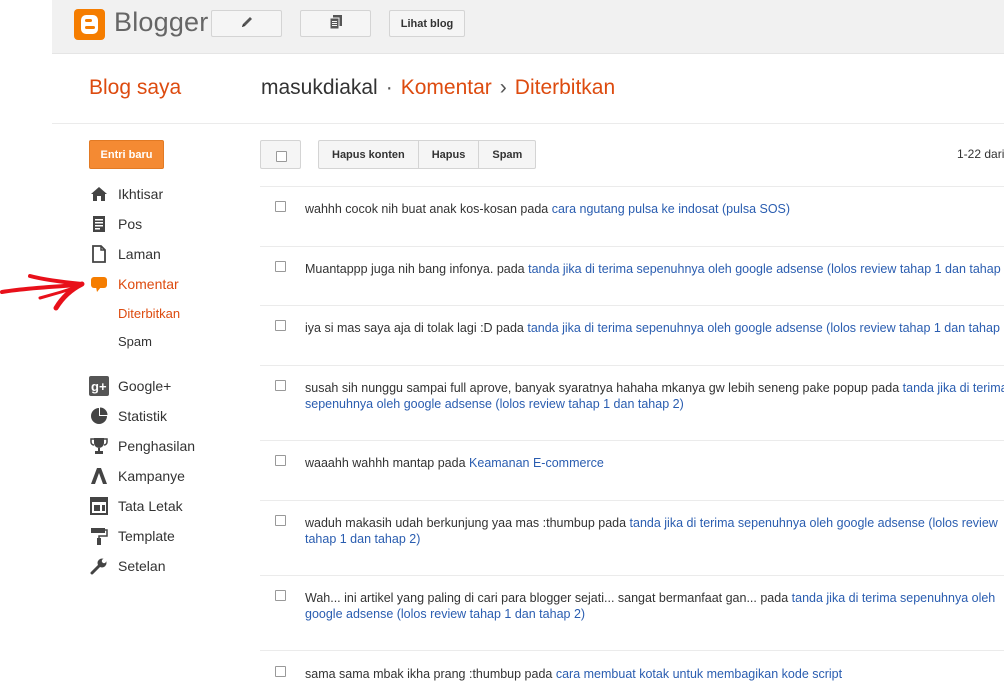  I want to click on sidebar-item-label: Tata Letak, so click(150, 506).